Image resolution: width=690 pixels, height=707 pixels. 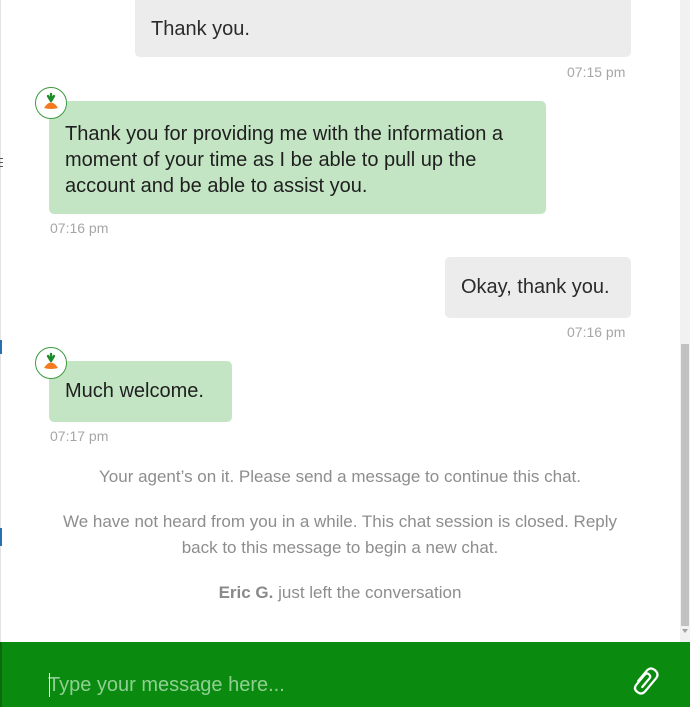 What do you see at coordinates (596, 72) in the screenshot?
I see `message-timestamp: 07:15 pm` at bounding box center [596, 72].